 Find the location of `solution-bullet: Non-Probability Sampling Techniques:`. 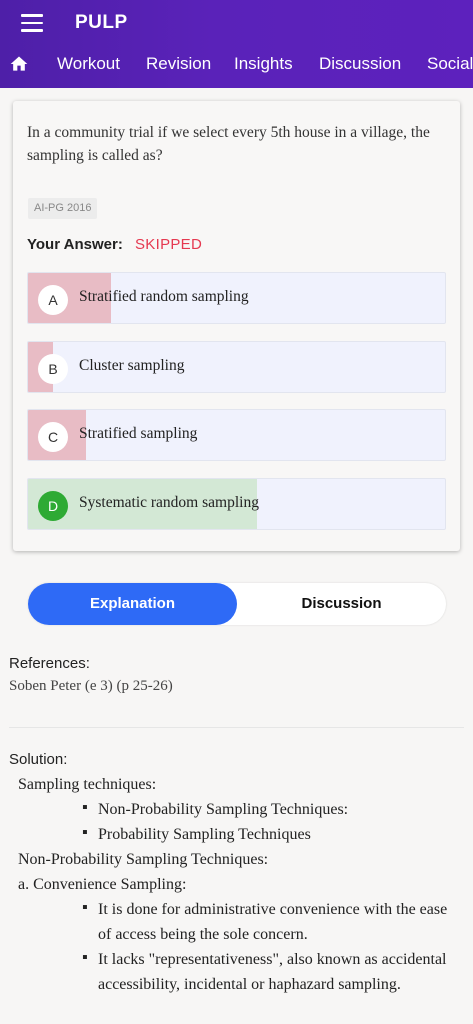

solution-bullet: Non-Probability Sampling Techniques: is located at coordinates (223, 809).